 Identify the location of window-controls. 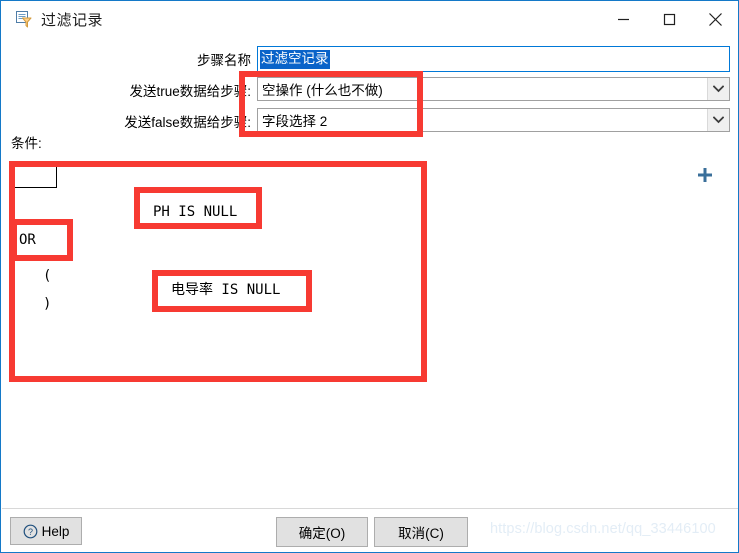
(669, 19).